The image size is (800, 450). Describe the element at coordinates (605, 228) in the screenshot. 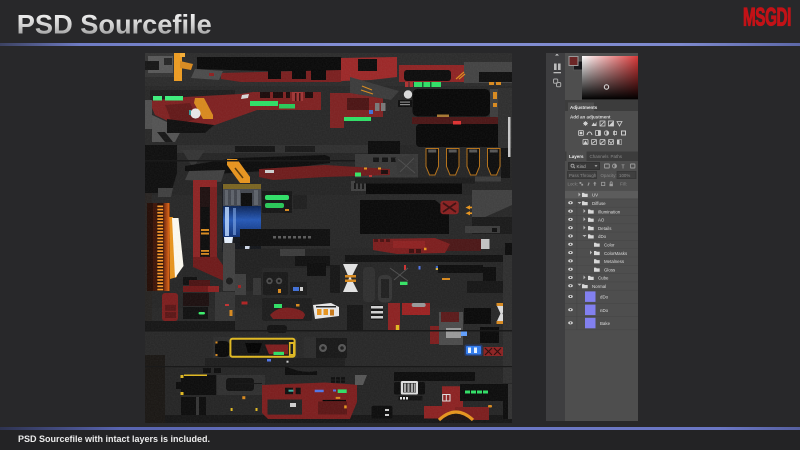

I see `svg-text: Details` at that location.